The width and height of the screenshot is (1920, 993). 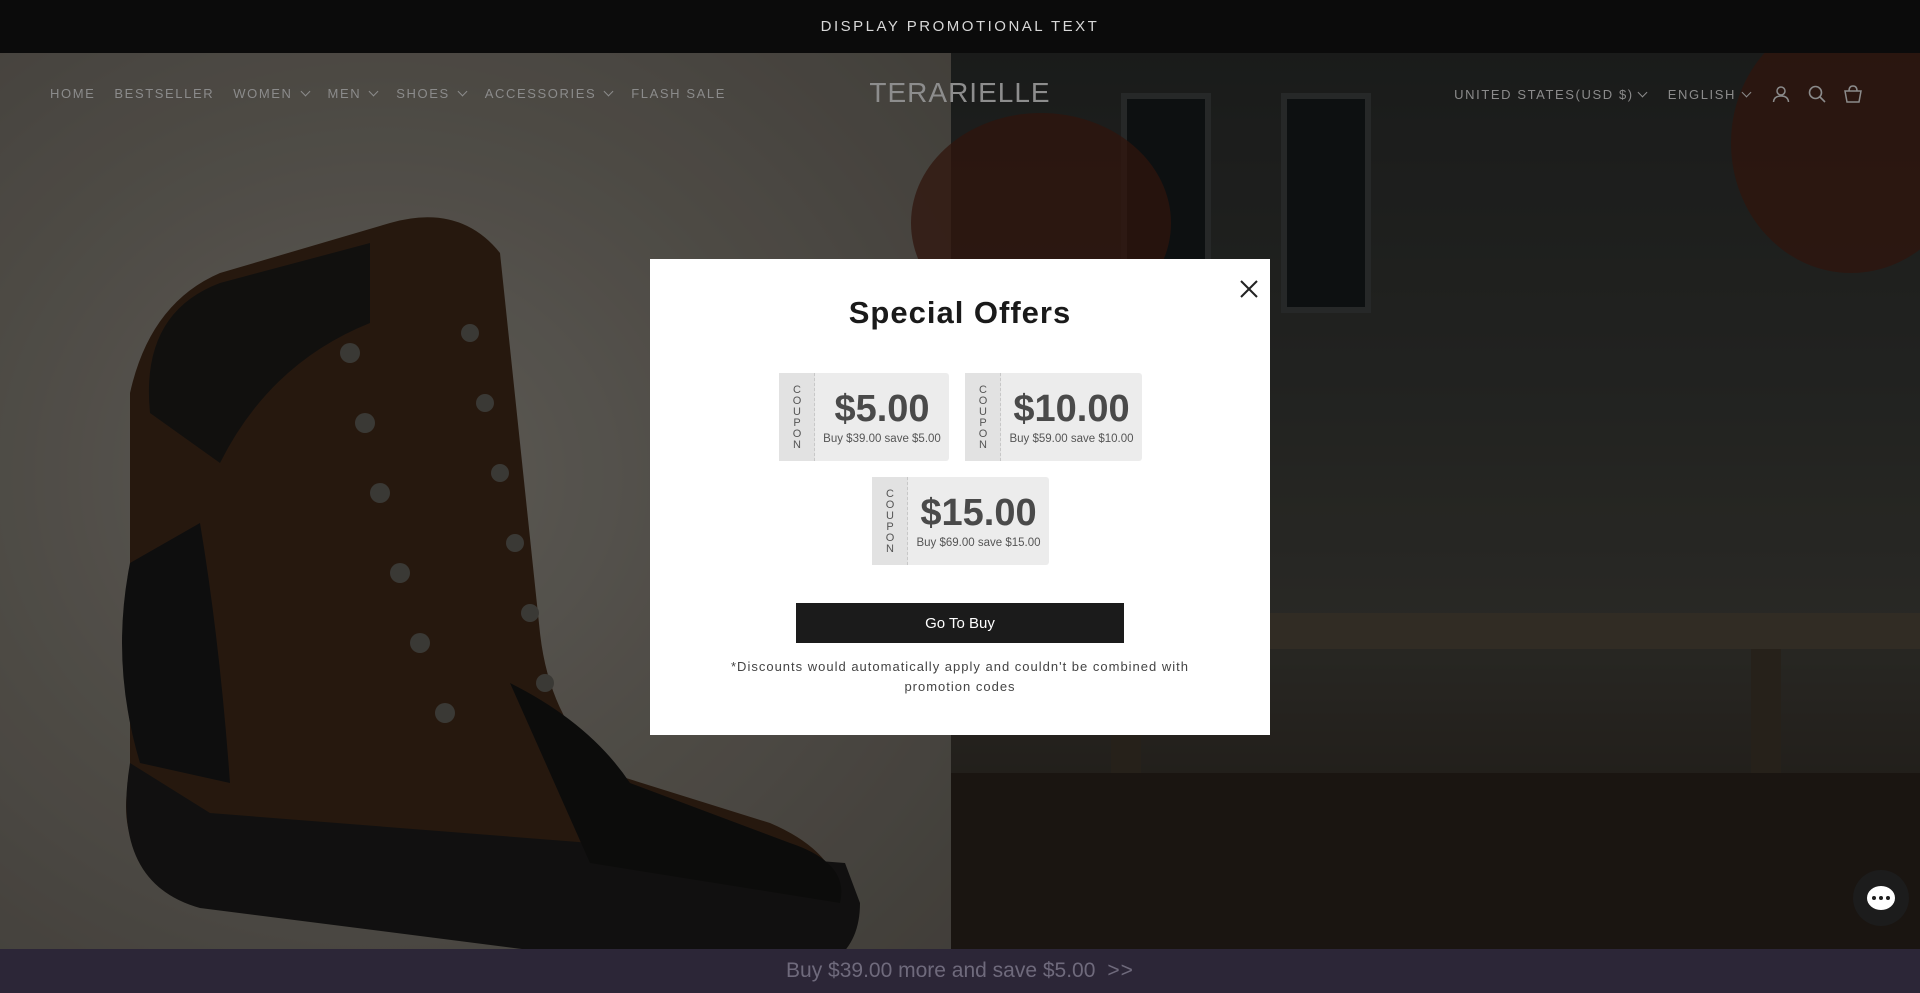 I want to click on announcement-bar: DISPLAY PROMOTIONAL TEXT, so click(x=960, y=26).